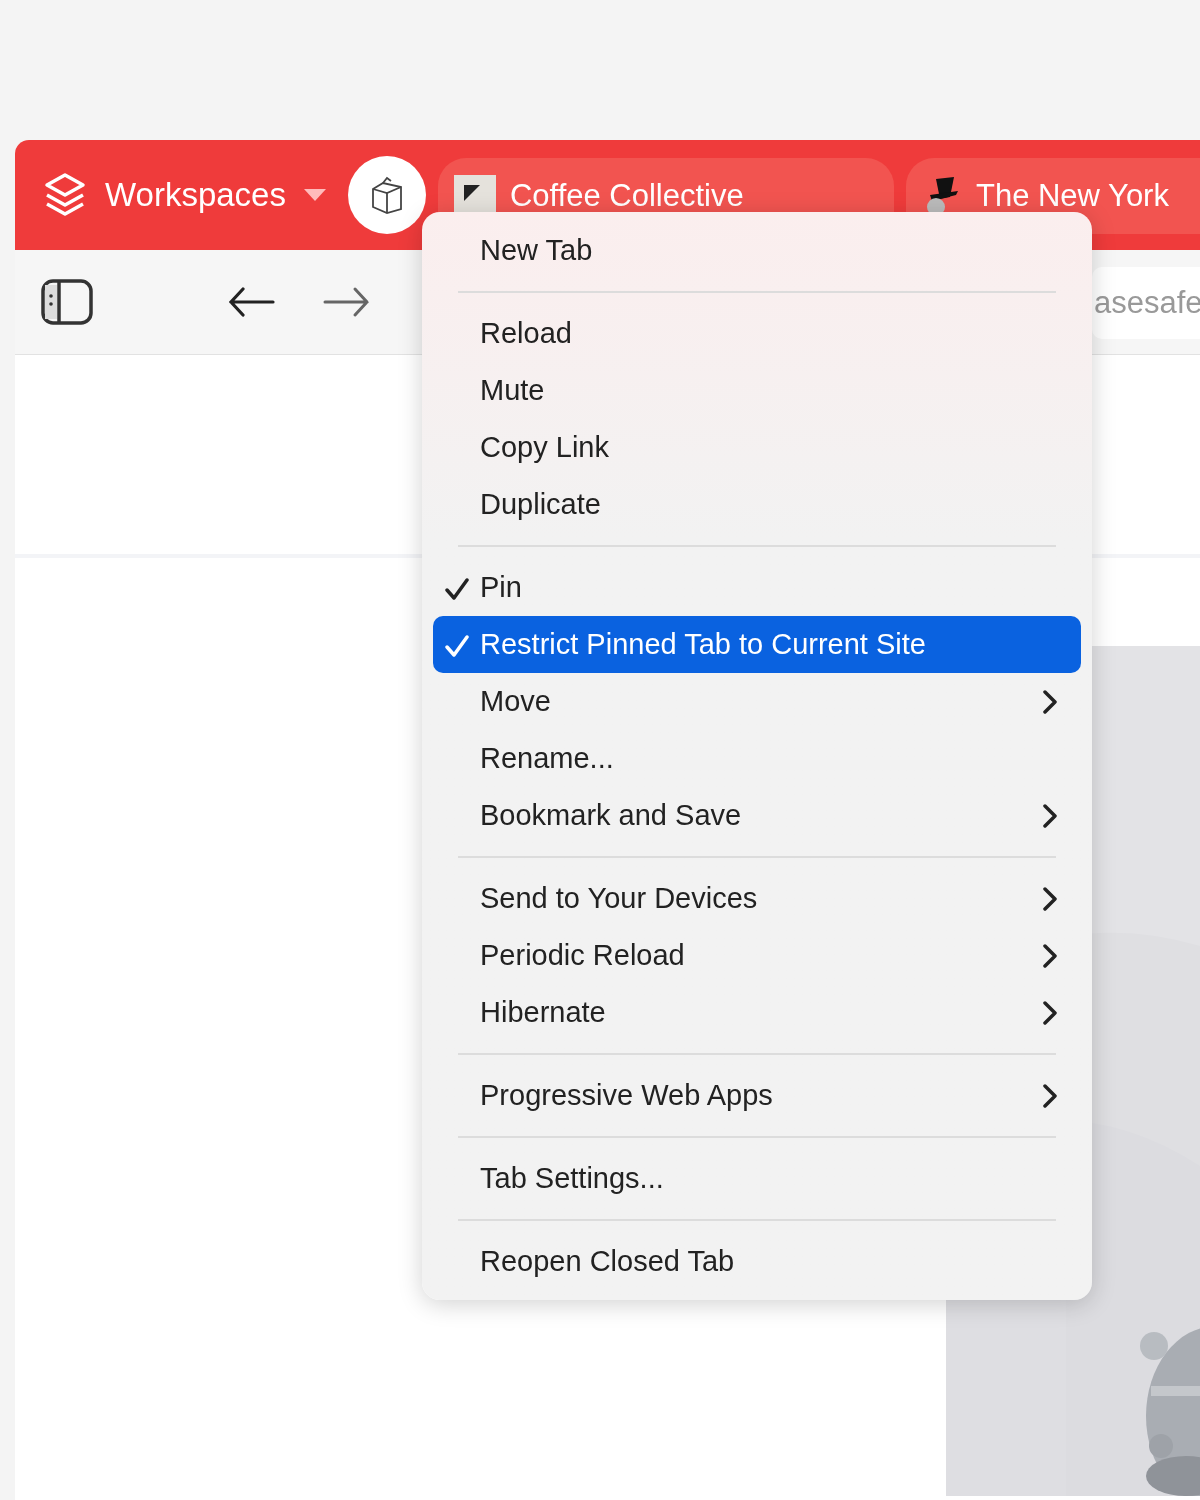 The image size is (1200, 1500). Describe the element at coordinates (347, 302) in the screenshot. I see `forward-arrow-icon` at that location.